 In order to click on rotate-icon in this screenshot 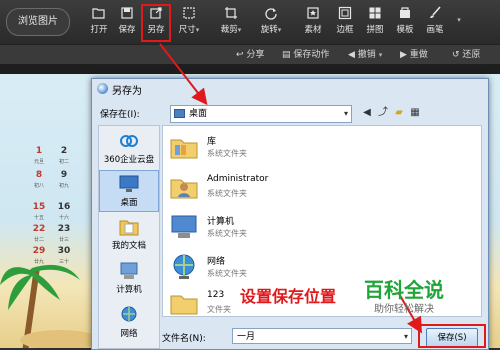, I will do `click(271, 14)`.